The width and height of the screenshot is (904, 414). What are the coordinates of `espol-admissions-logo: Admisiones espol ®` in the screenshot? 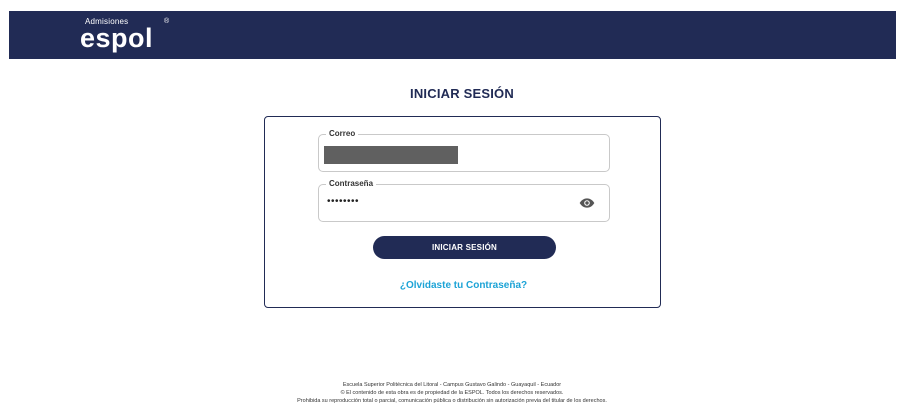 It's located at (127, 35).